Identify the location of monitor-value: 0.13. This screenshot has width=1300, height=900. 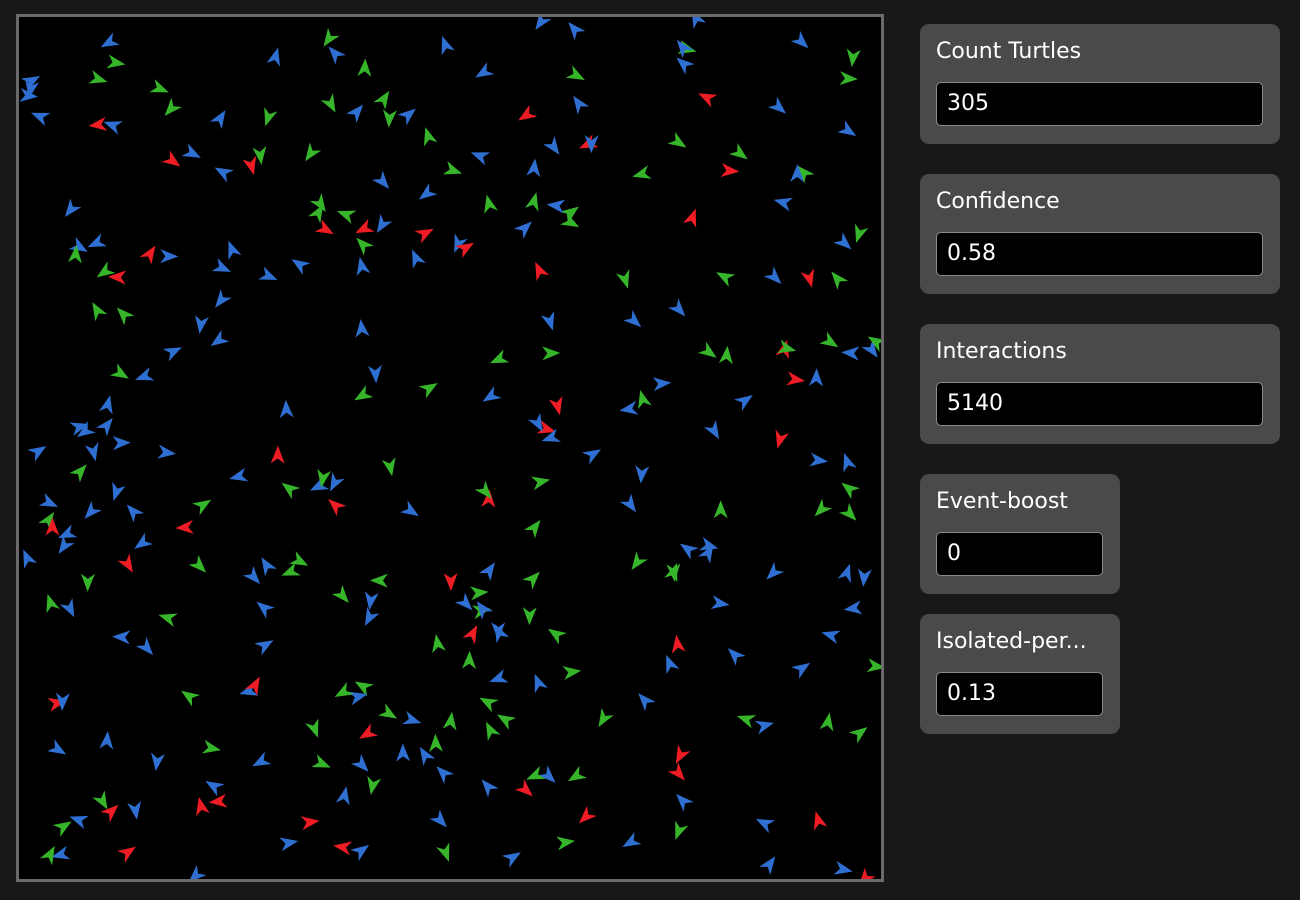
(1019, 694).